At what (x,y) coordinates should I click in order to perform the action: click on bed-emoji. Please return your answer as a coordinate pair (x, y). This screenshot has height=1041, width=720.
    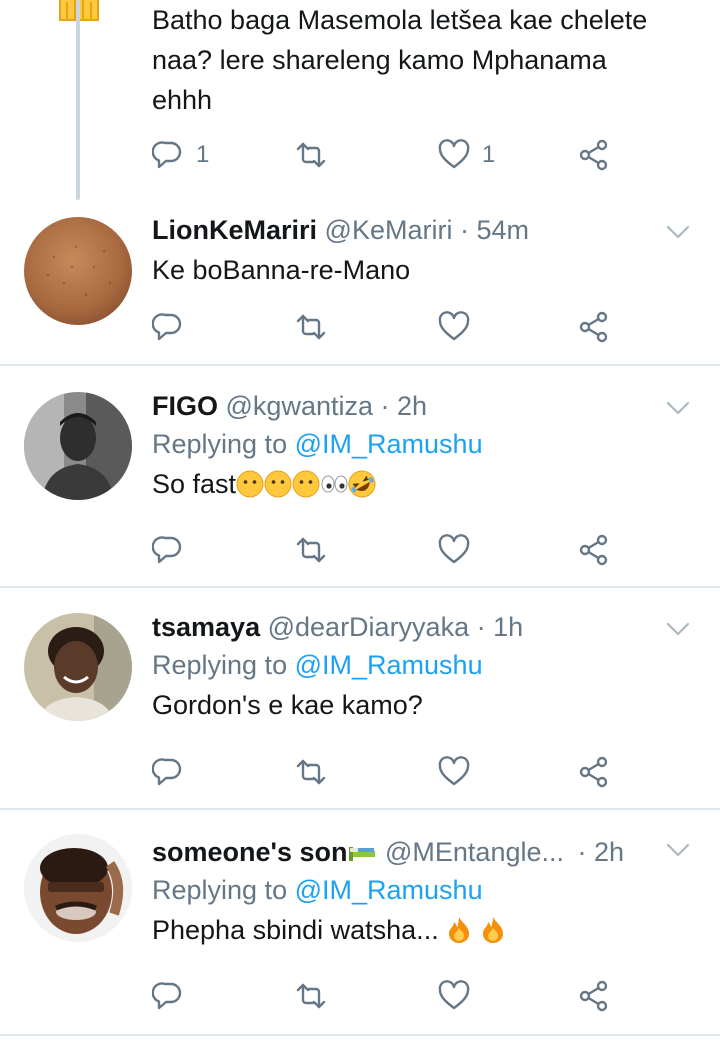
    Looking at the image, I should click on (362, 854).